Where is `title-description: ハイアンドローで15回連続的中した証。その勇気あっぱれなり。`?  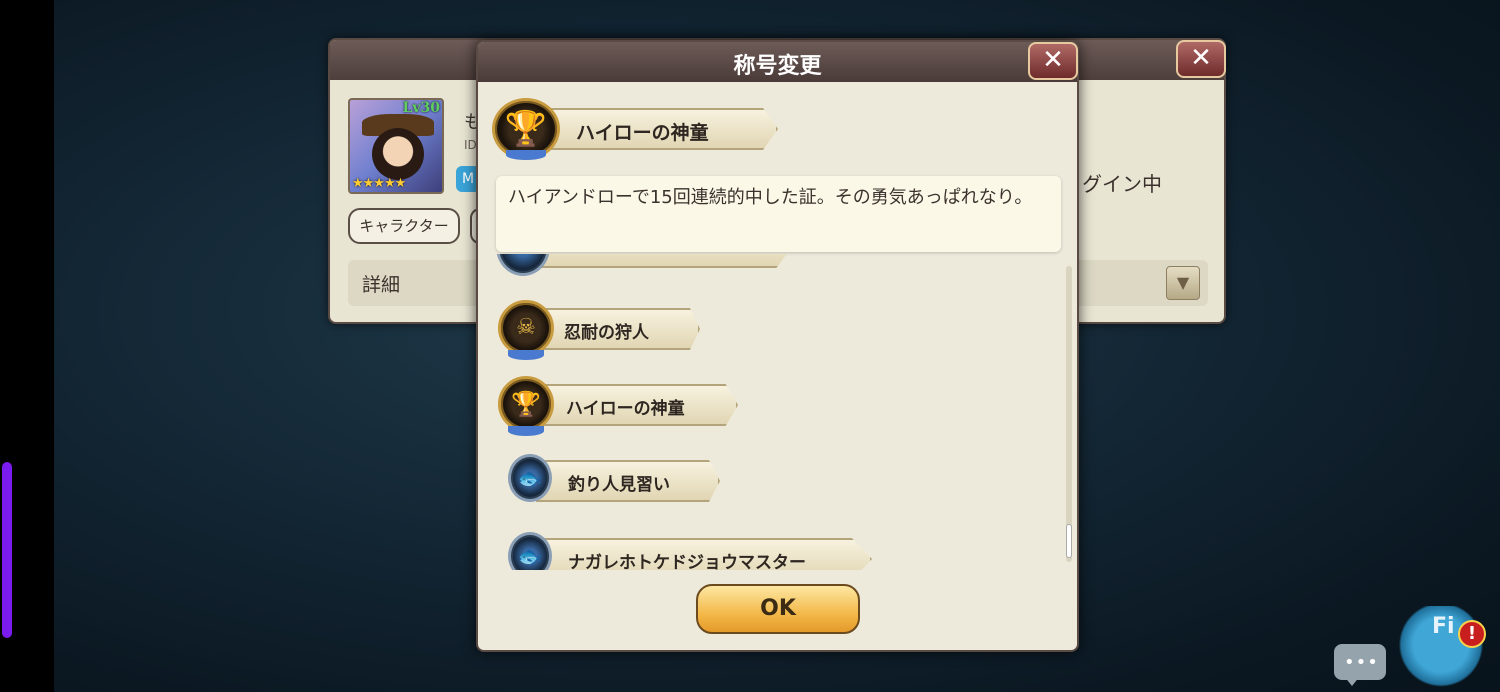 title-description: ハイアンドローで15回連続的中した証。その勇気あっぱれなり。 is located at coordinates (770, 197).